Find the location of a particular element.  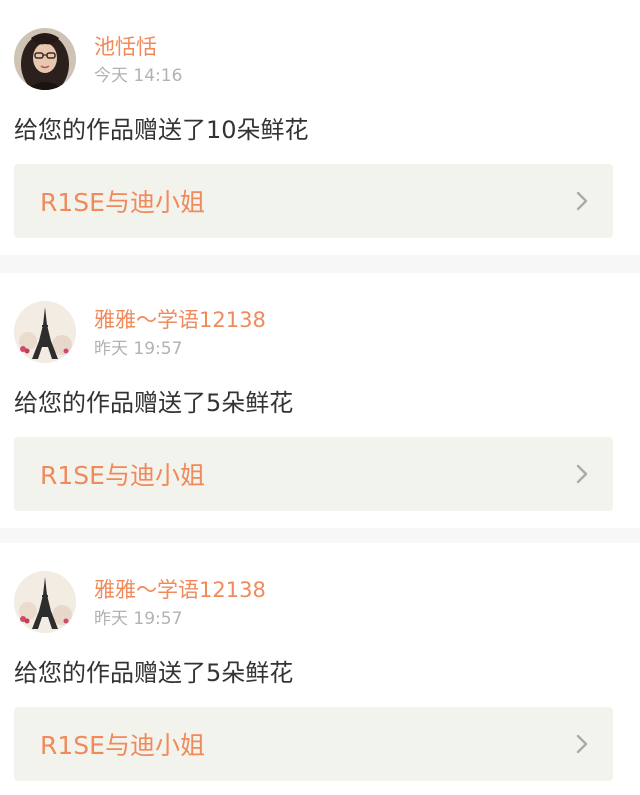

portrait-avatar is located at coordinates (45, 59).